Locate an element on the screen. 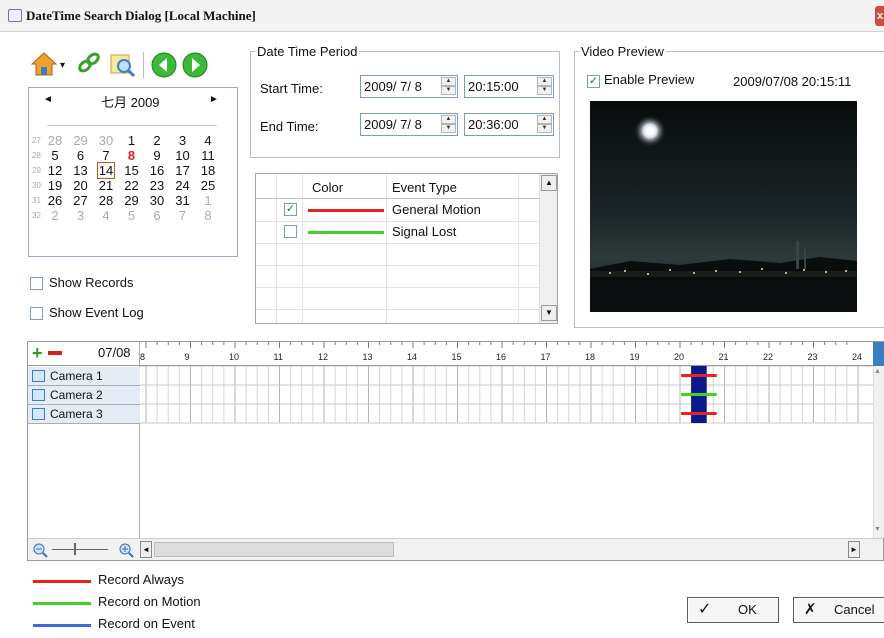 The width and height of the screenshot is (884, 638). camera-label: Camera 1 is located at coordinates (76, 376).